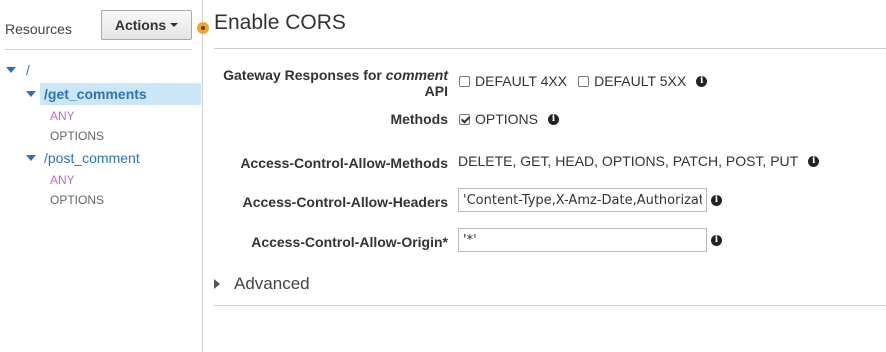 This screenshot has width=886, height=352. What do you see at coordinates (419, 119) in the screenshot?
I see `methods-label: Methods` at bounding box center [419, 119].